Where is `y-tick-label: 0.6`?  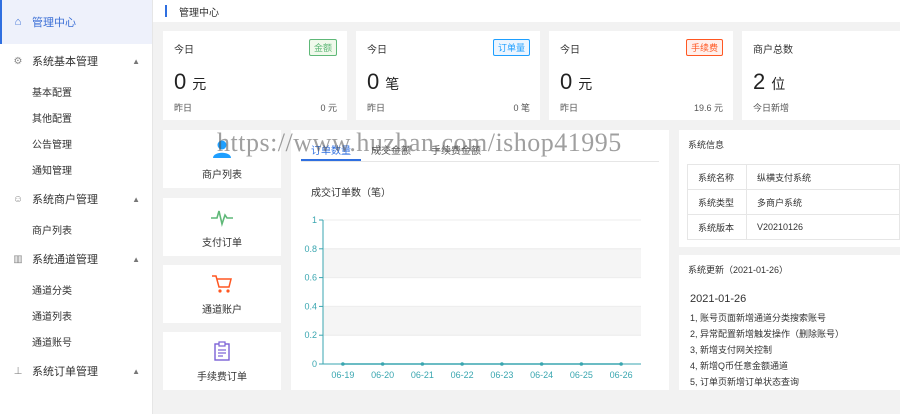 y-tick-label: 0.6 is located at coordinates (310, 278).